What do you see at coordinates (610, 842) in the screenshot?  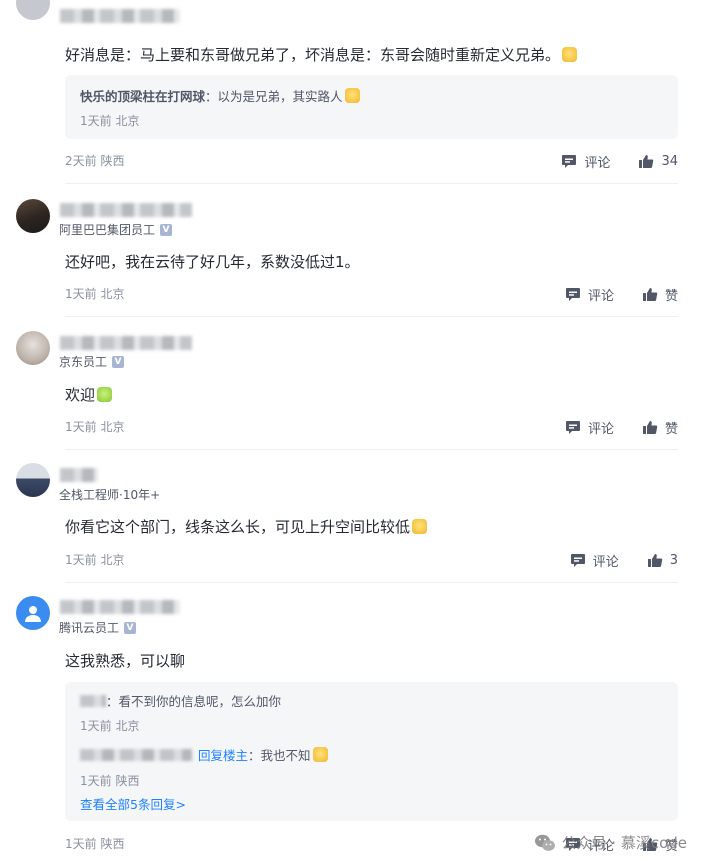 I see `wechat-watermark: 公众号 · 慕溪code` at bounding box center [610, 842].